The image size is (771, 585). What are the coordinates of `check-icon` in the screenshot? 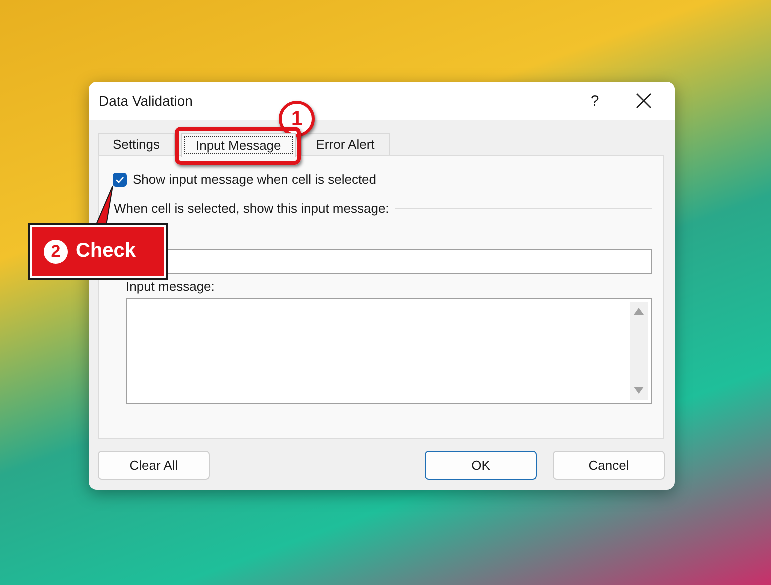 It's located at (120, 179).